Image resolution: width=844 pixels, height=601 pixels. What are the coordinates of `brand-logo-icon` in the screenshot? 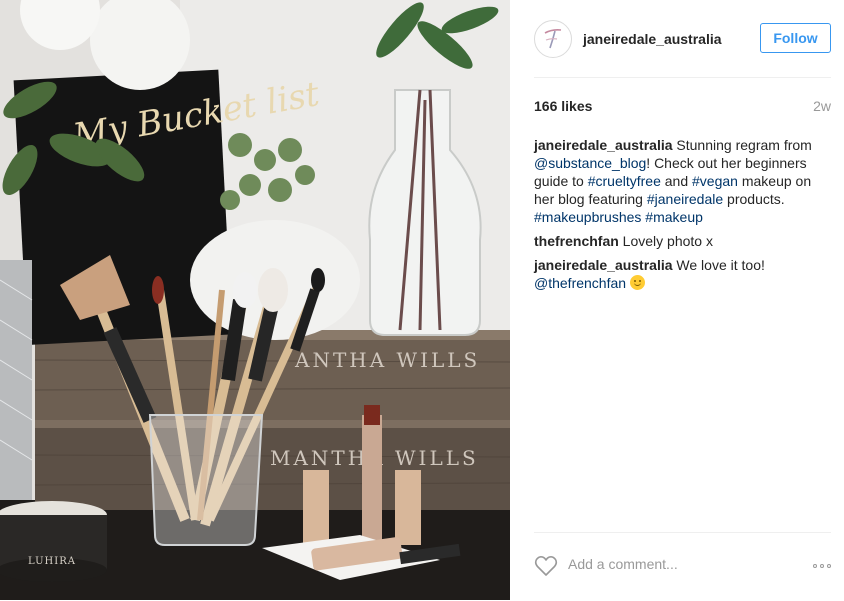 It's located at (553, 38).